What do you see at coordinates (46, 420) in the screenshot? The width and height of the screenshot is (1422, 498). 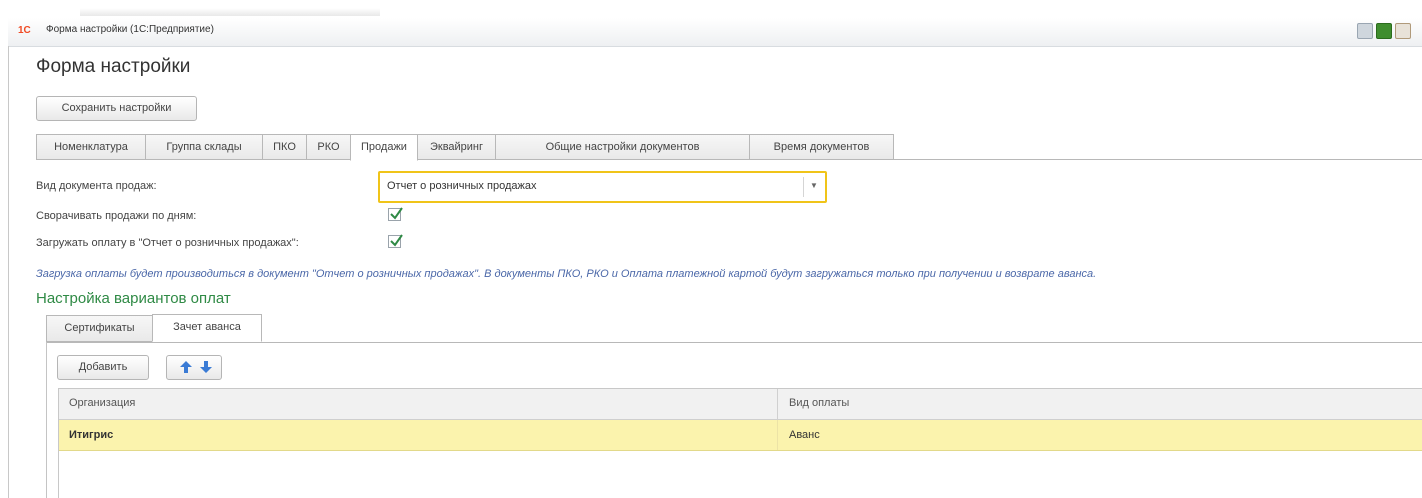 I see `panel-border` at bounding box center [46, 420].